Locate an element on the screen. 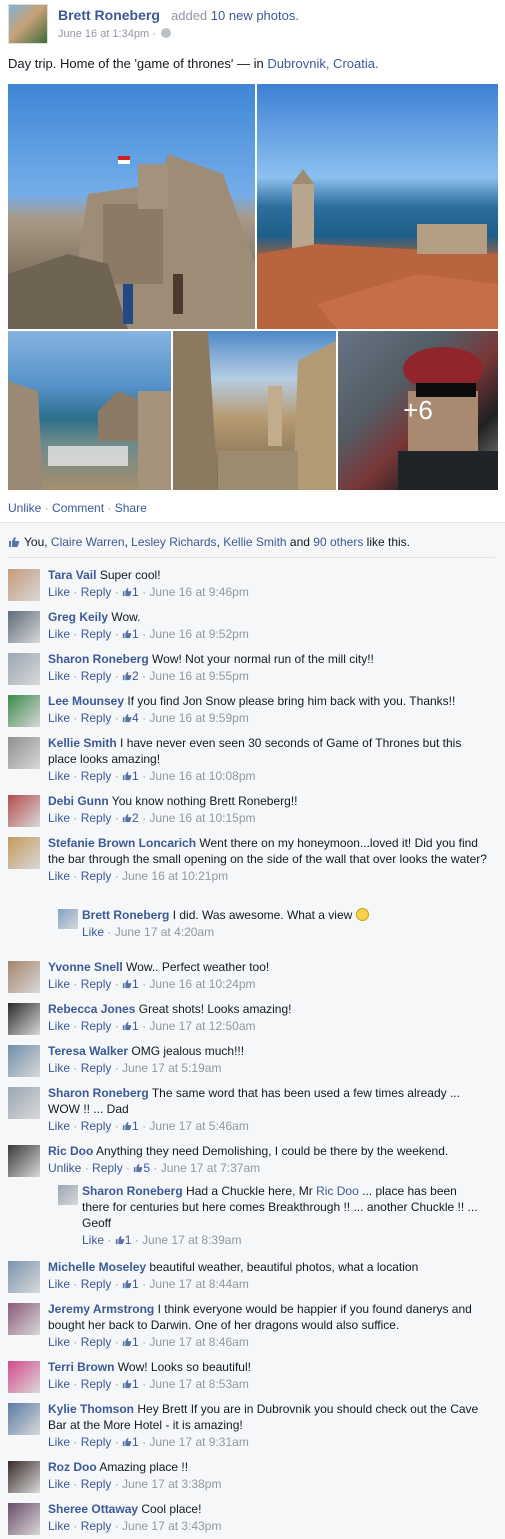 This screenshot has height=1539, width=505. comment-timestamp: June 16 at 10:24pm is located at coordinates (202, 984).